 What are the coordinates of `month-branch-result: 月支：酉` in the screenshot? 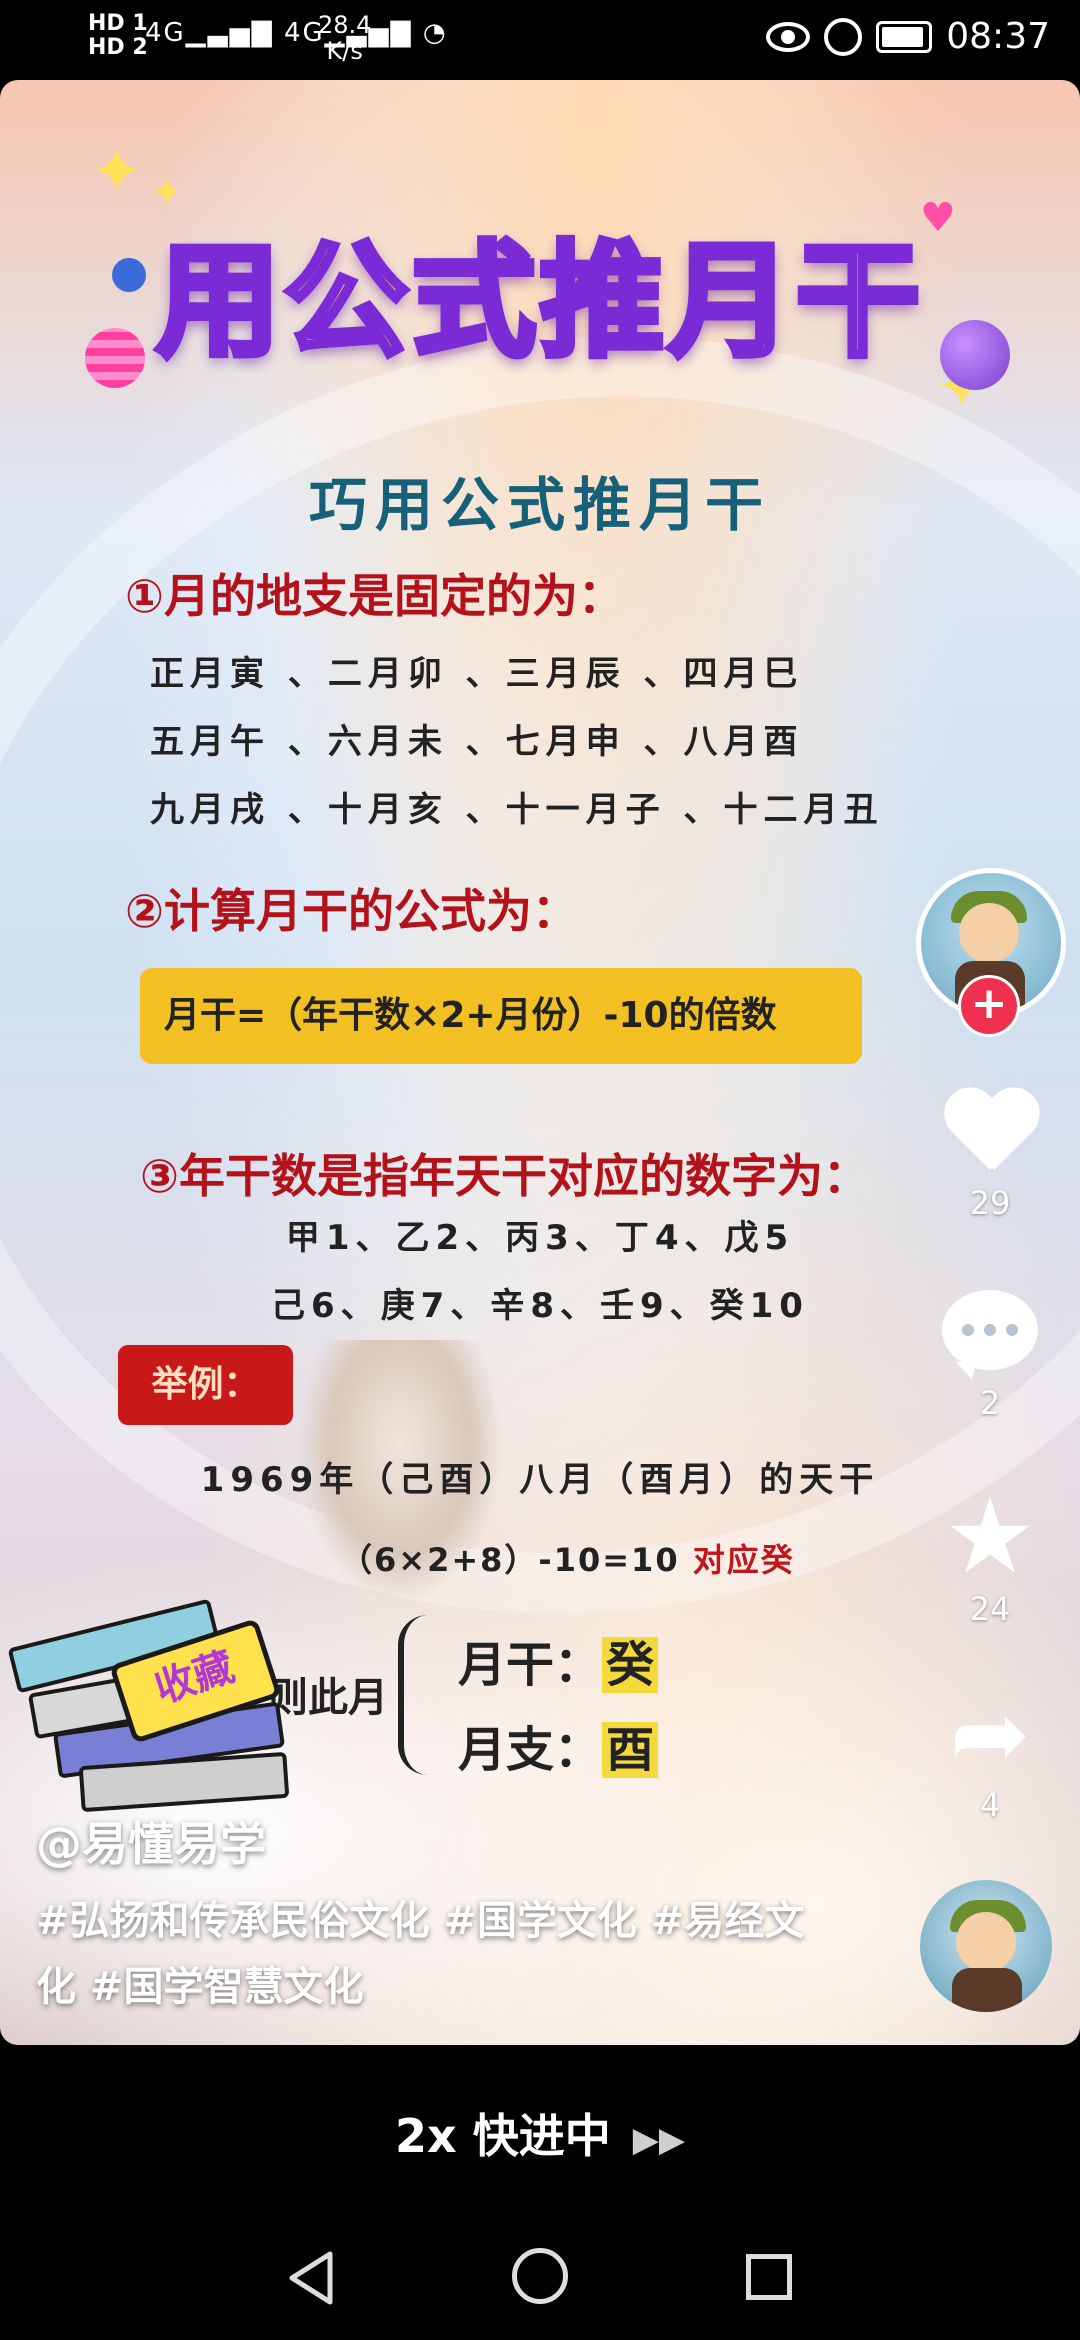 It's located at (558, 1745).